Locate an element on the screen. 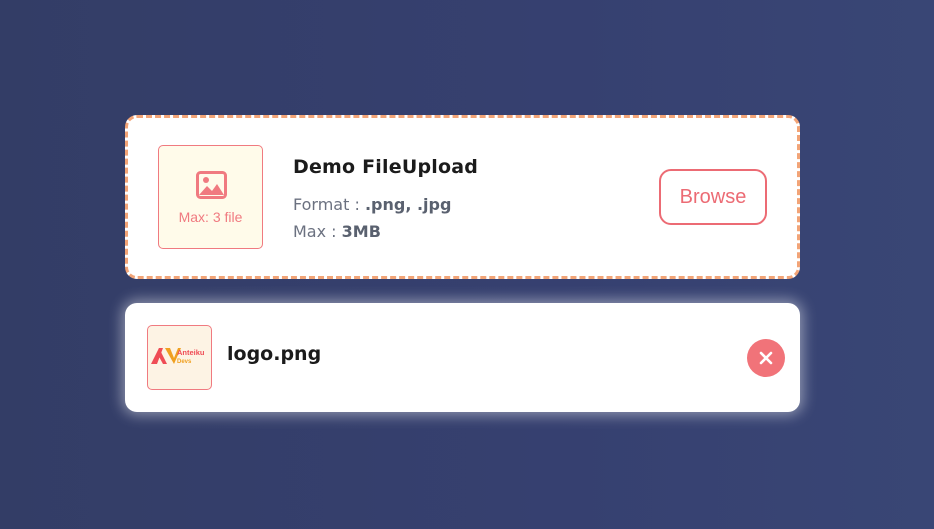 This screenshot has height=529, width=934. max-files-label: Max: 3 file is located at coordinates (210, 217).